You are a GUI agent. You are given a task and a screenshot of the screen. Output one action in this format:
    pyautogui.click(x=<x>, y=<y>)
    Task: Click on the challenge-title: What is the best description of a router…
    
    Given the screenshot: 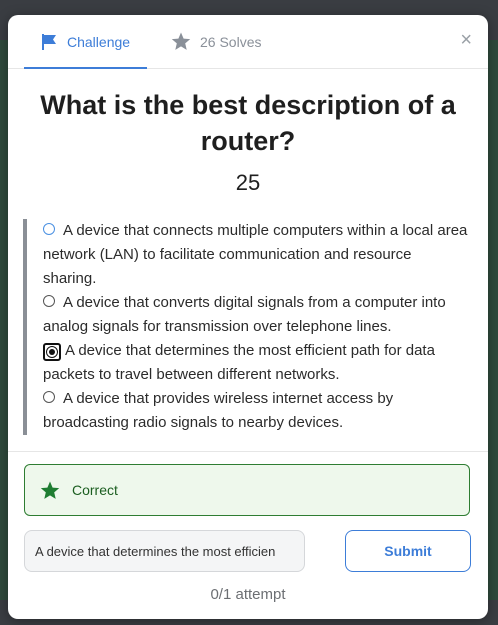 What is the action you would take?
    pyautogui.click(x=248, y=123)
    